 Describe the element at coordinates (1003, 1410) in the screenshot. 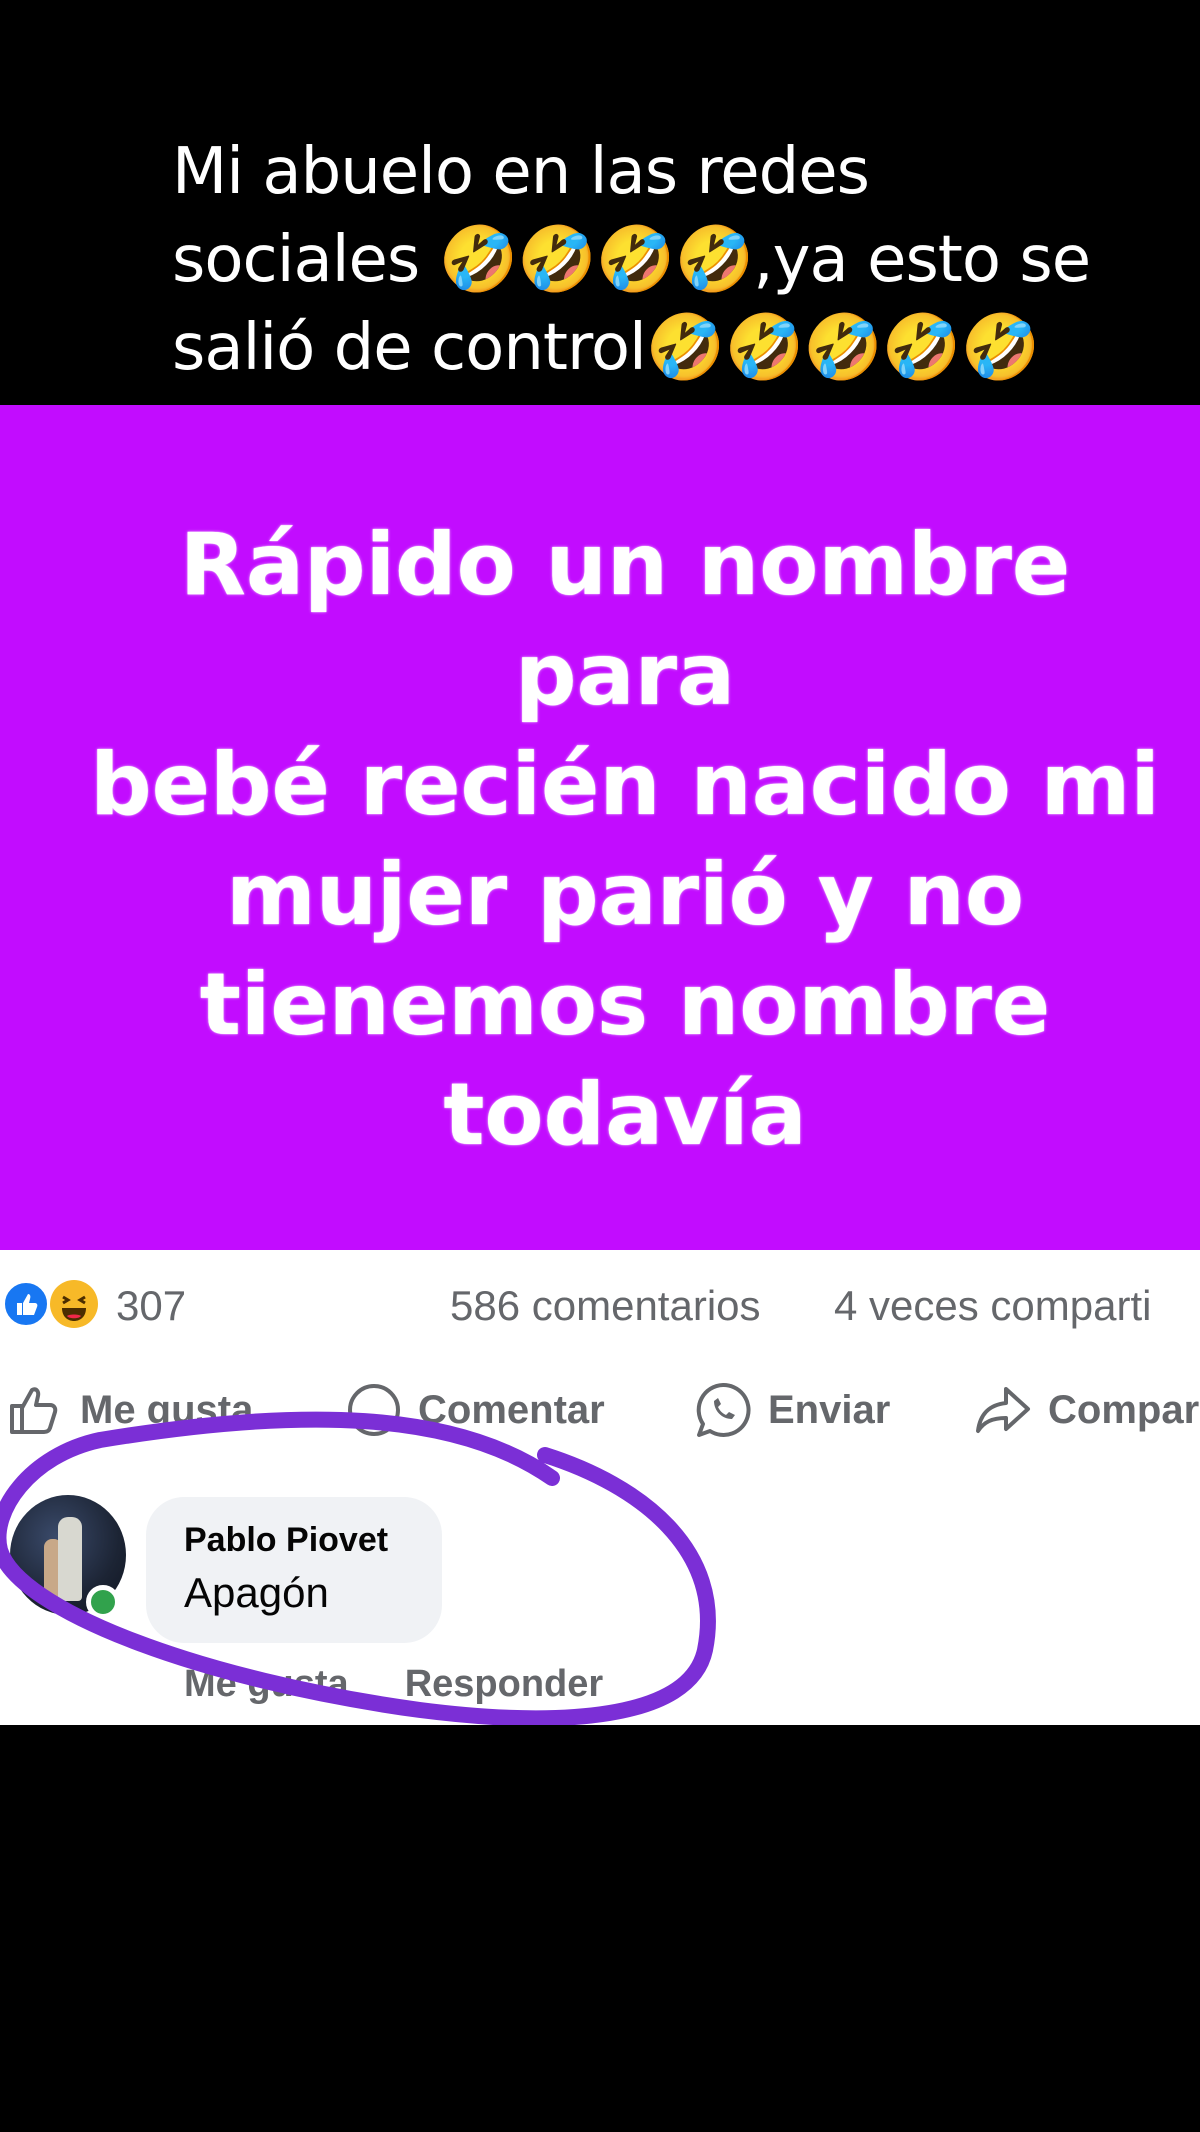

I see `share-arrow-icon` at that location.